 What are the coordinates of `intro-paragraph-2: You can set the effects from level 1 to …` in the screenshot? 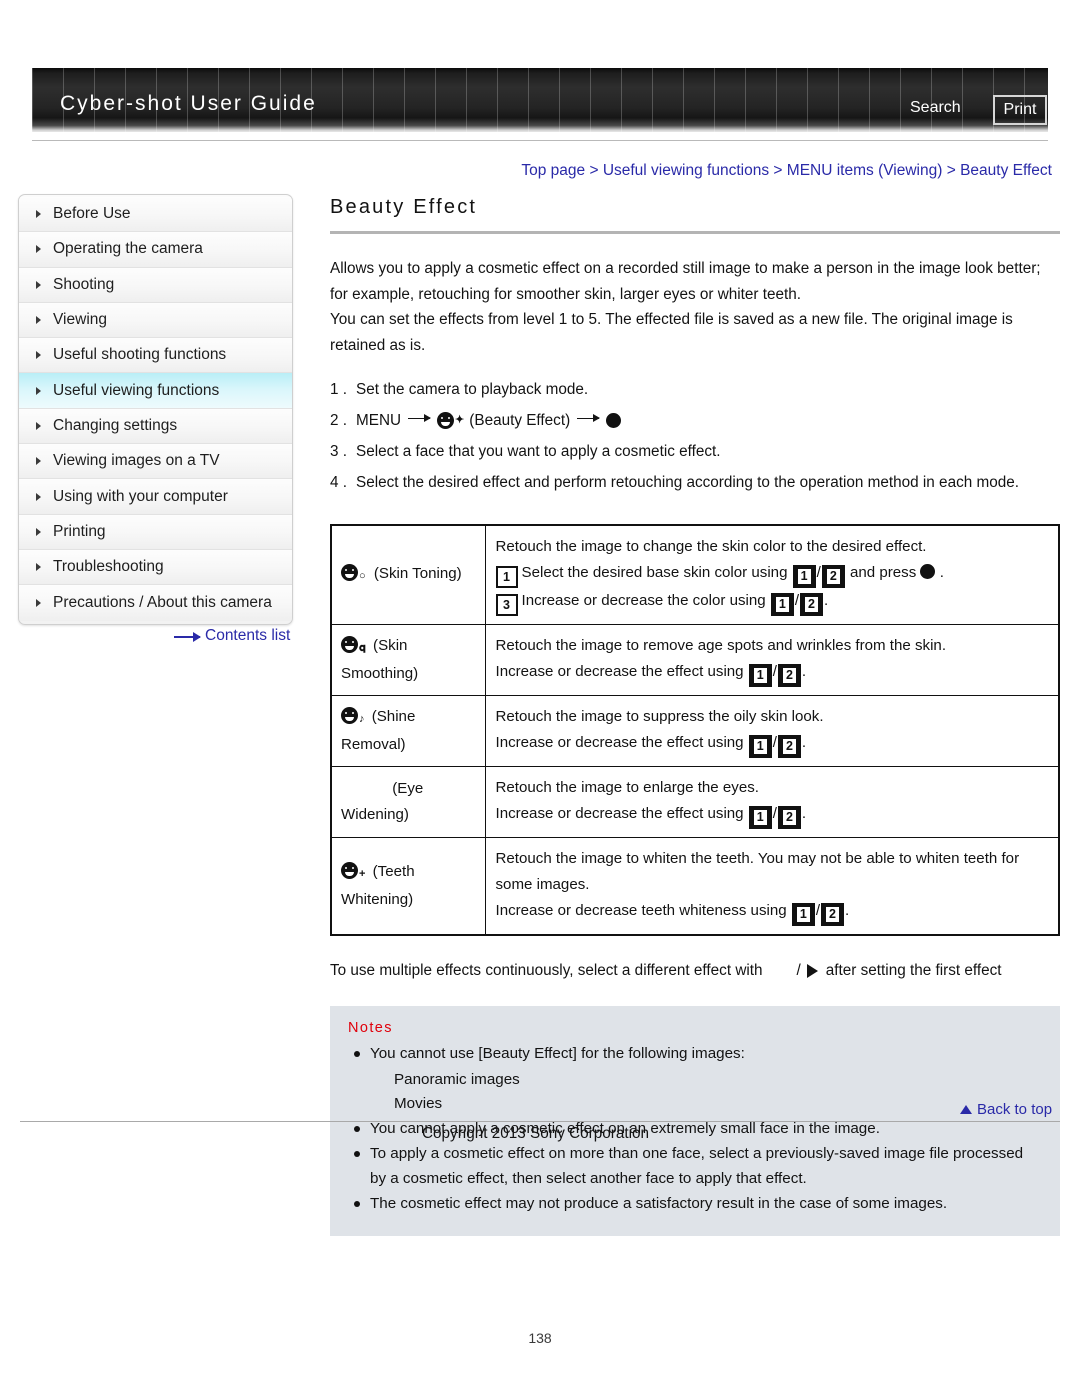 It's located at (671, 332).